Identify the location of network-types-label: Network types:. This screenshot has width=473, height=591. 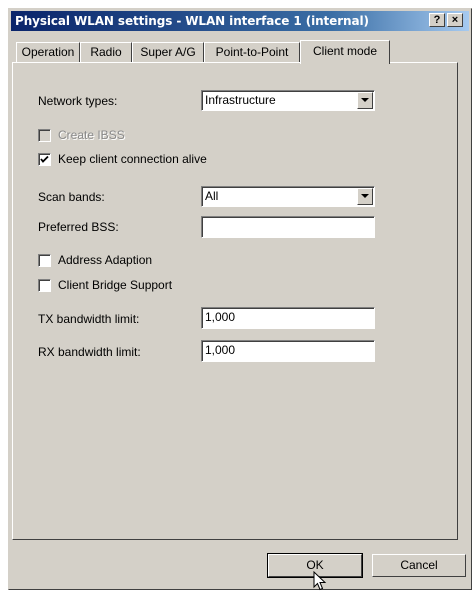
(78, 101).